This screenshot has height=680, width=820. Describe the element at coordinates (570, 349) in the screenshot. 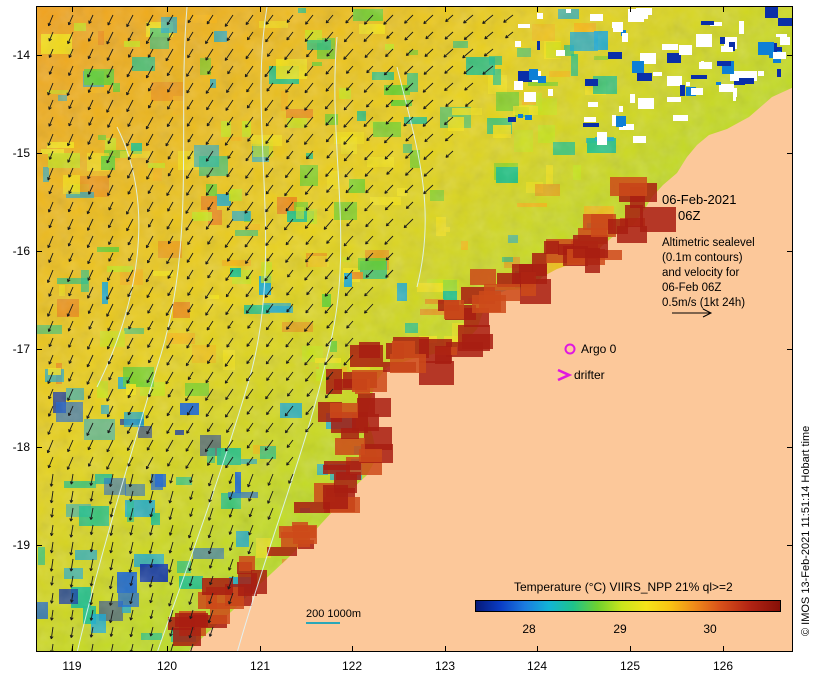

I see `argo-circle-icon` at that location.